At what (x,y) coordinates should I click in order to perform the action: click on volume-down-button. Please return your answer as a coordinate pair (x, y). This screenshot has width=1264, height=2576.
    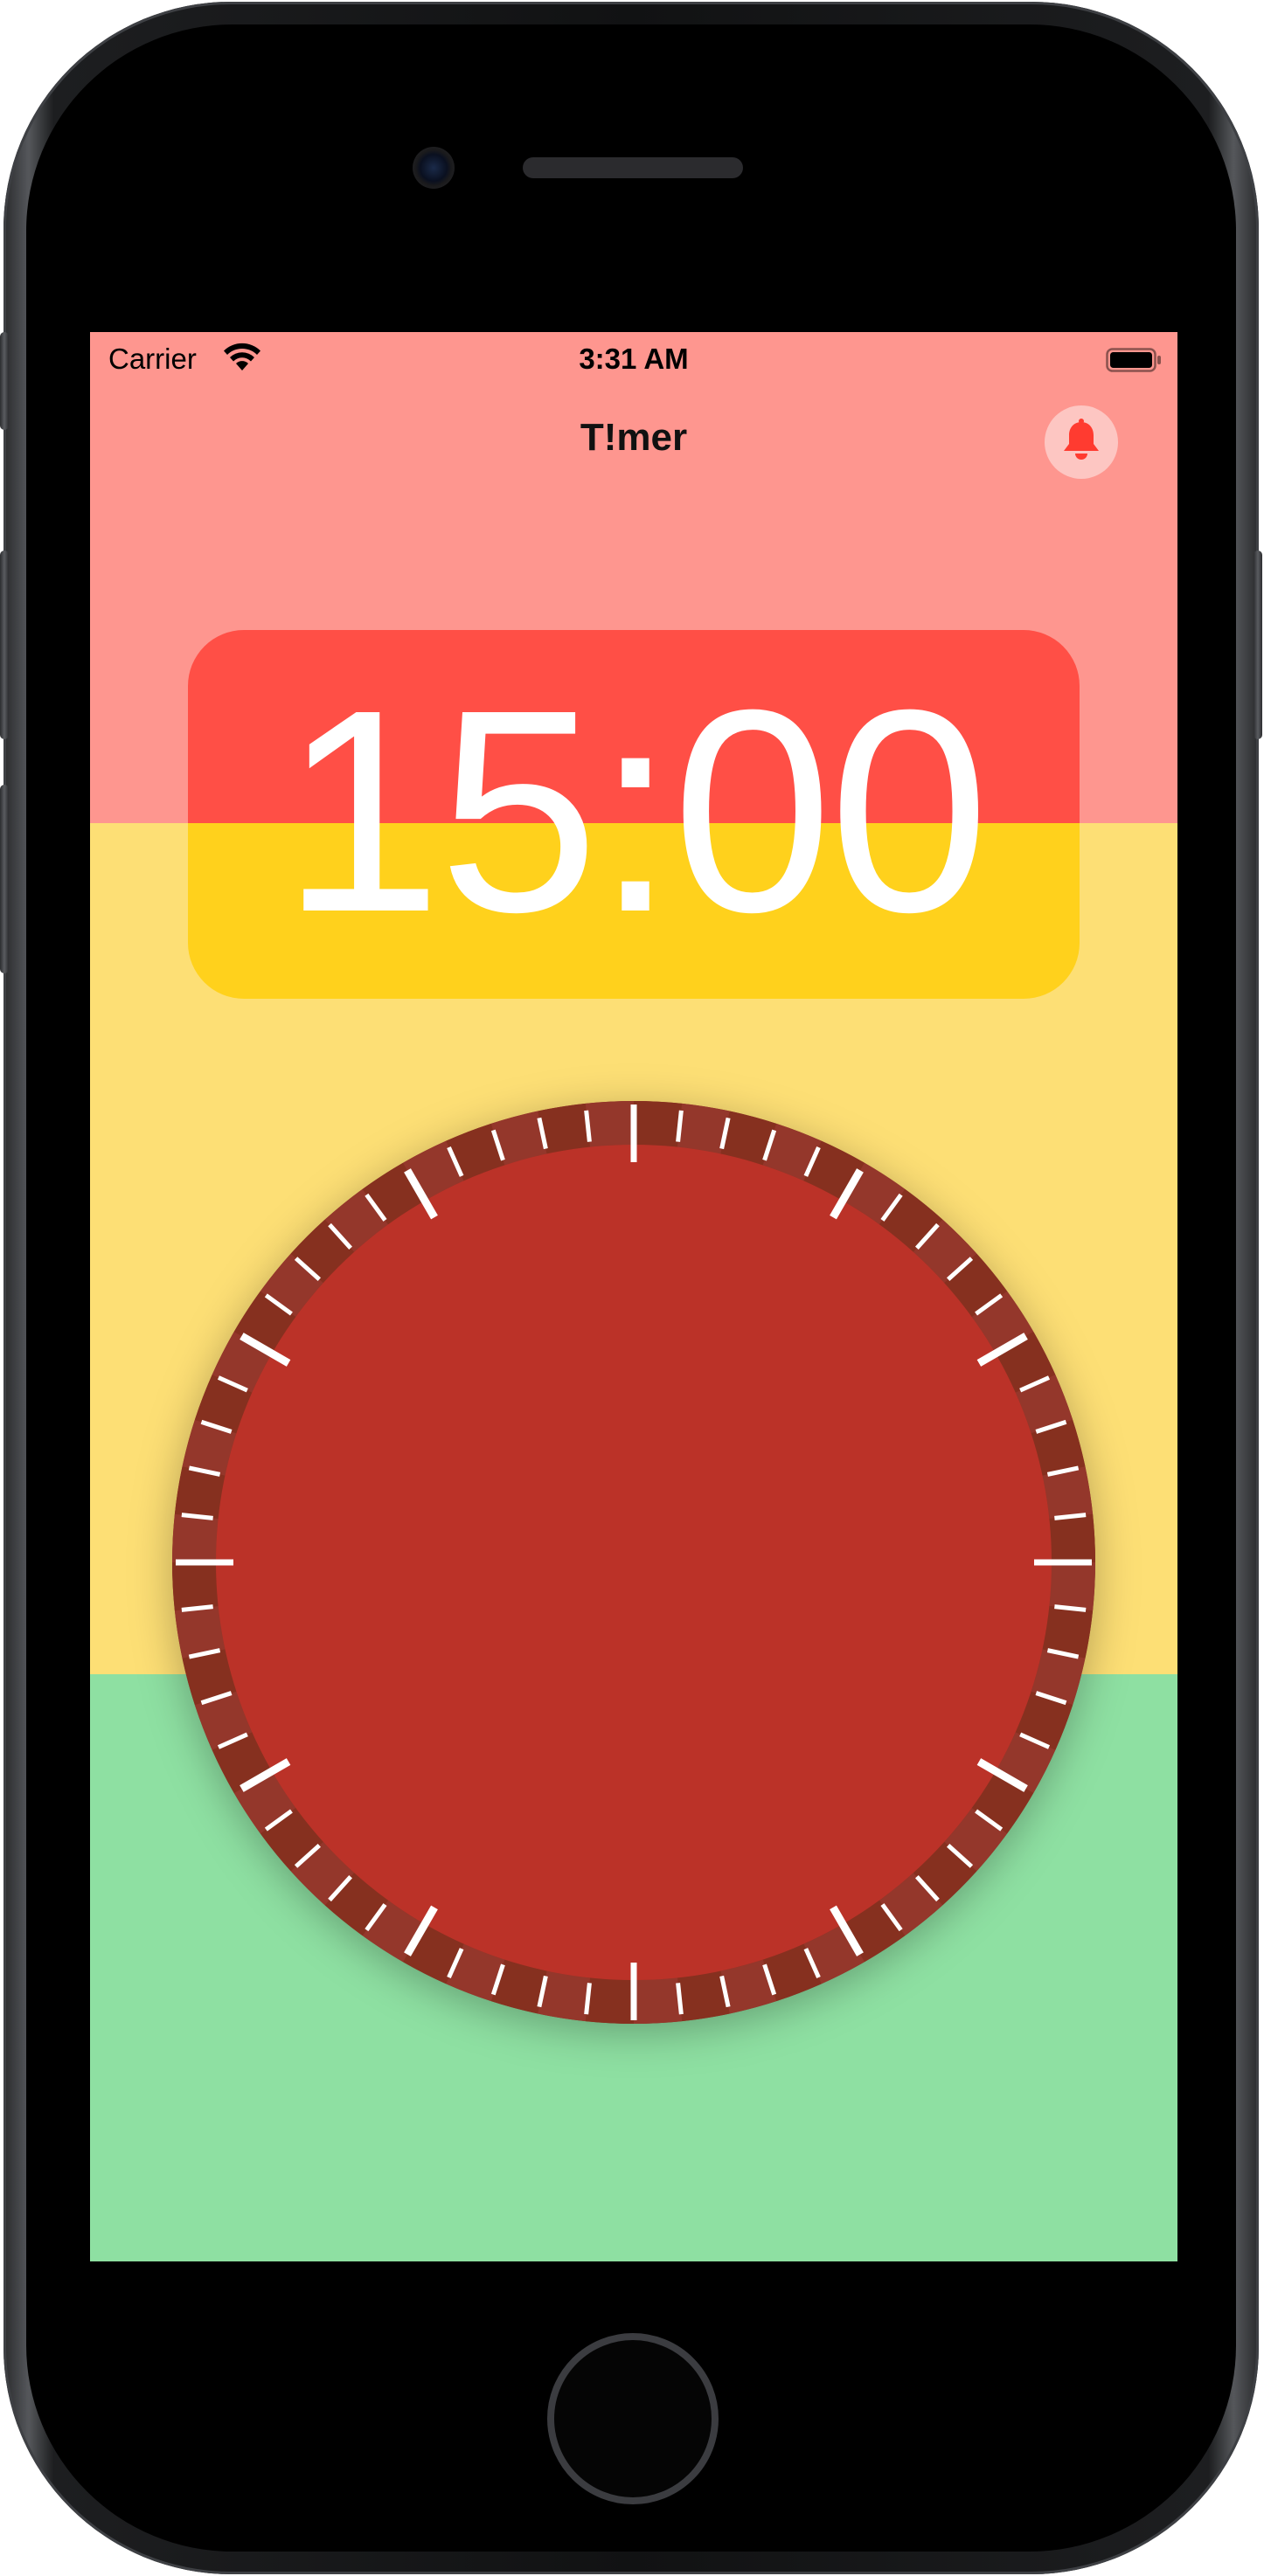
    Looking at the image, I should click on (5, 879).